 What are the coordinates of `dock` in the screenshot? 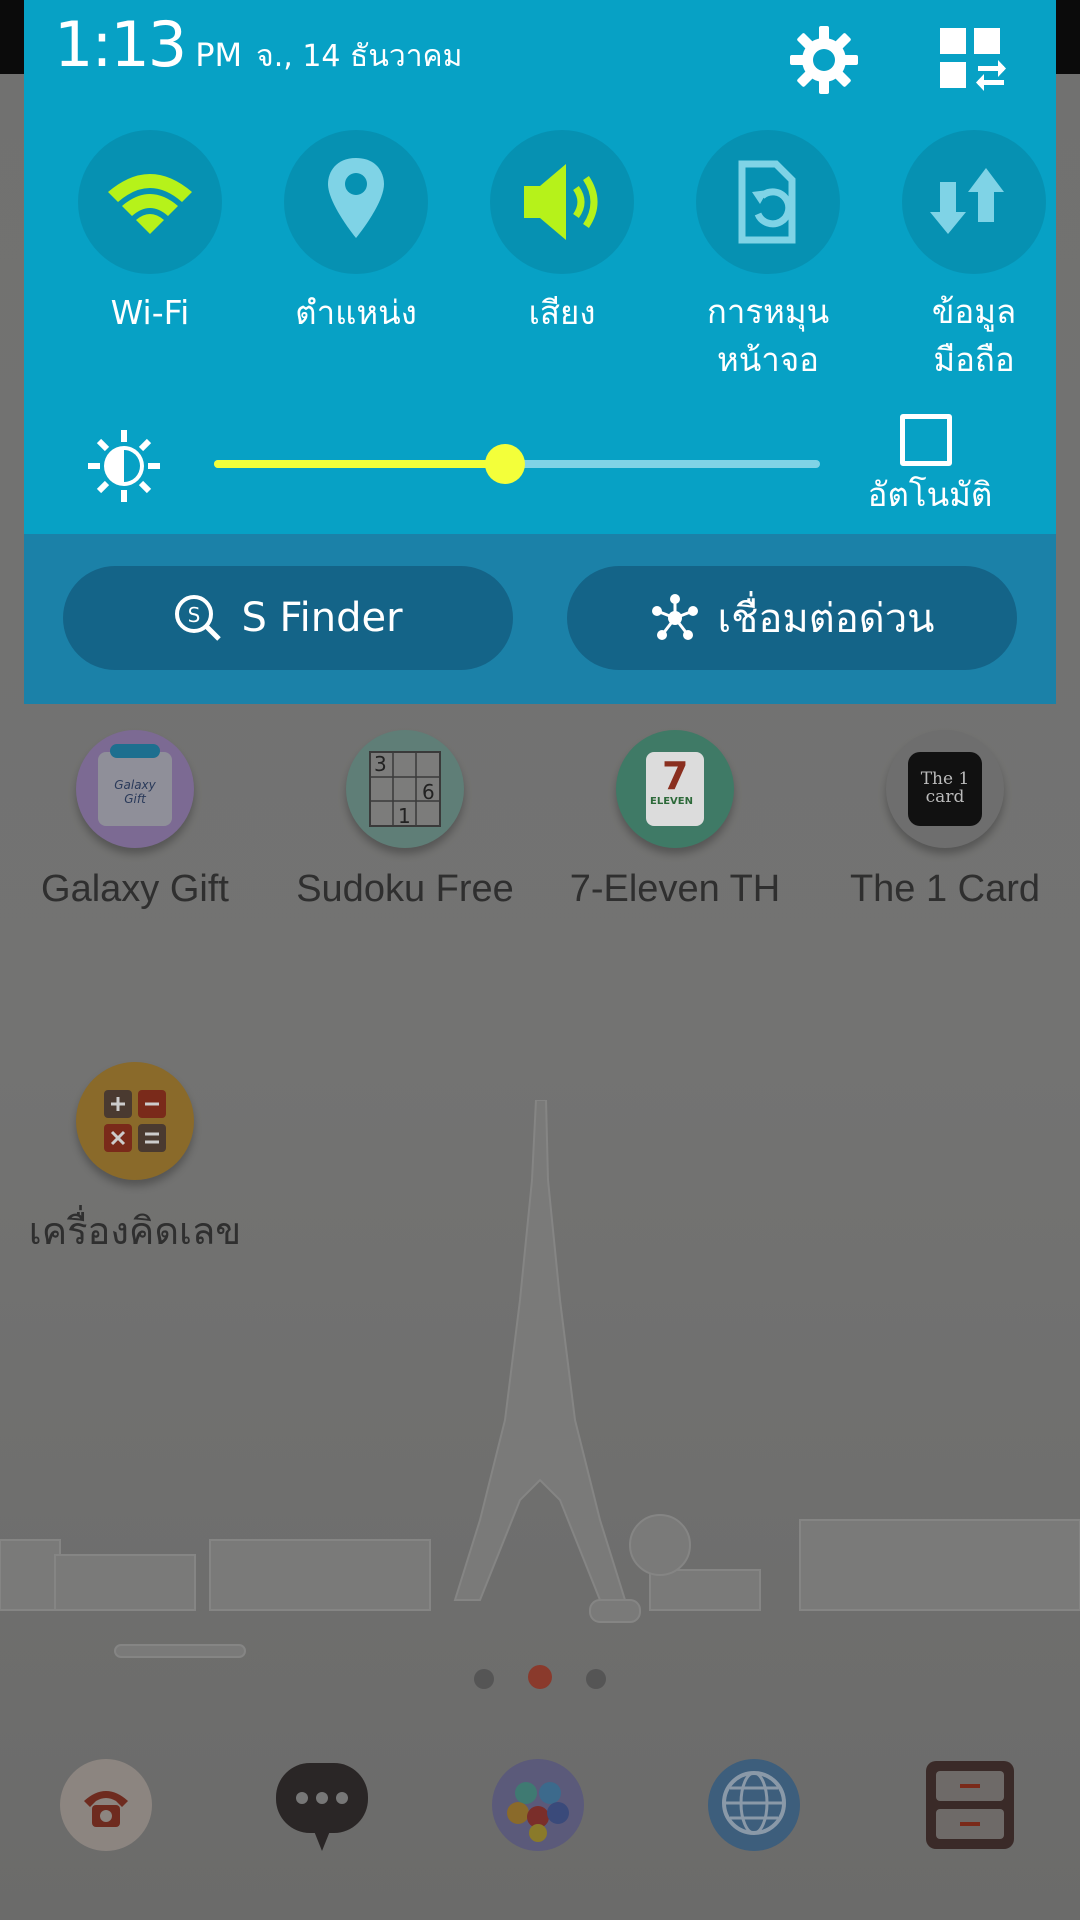 It's located at (540, 1810).